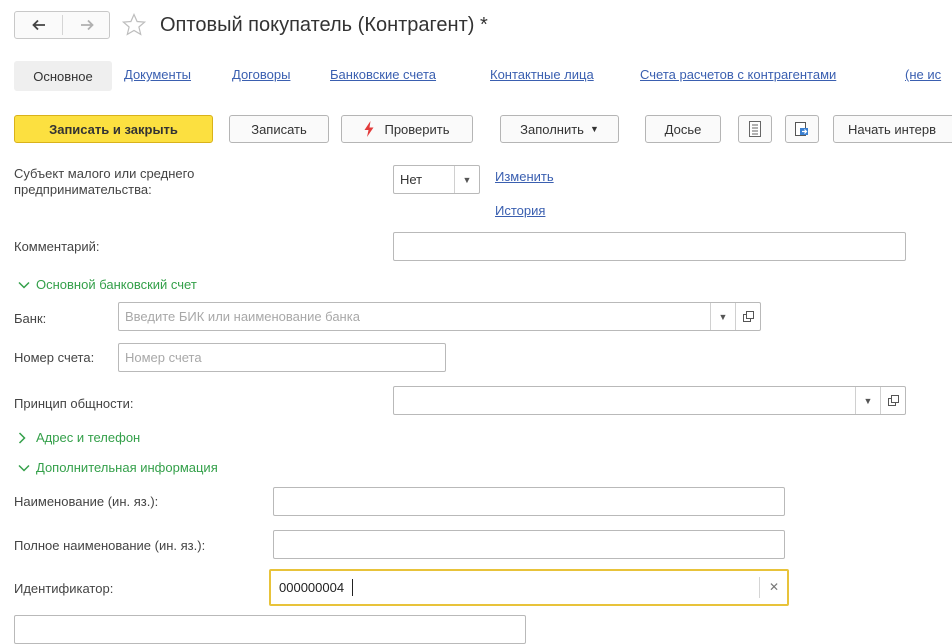 Image resolution: width=952 pixels, height=644 pixels. I want to click on address-section-toggle: Адрес и телефон, so click(79, 437).